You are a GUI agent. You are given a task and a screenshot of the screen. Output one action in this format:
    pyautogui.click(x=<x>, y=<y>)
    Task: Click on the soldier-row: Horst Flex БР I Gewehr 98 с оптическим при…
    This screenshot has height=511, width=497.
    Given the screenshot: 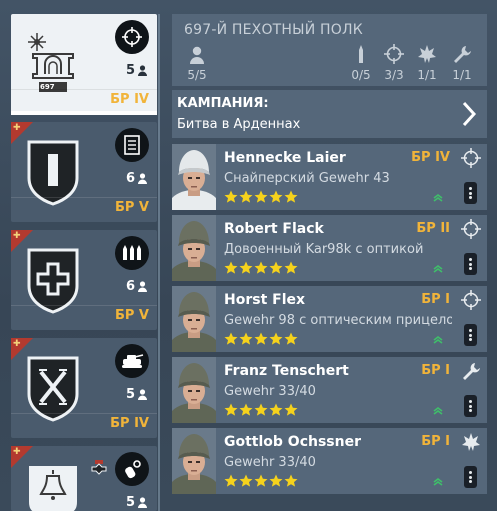 What is the action you would take?
    pyautogui.click(x=329, y=319)
    